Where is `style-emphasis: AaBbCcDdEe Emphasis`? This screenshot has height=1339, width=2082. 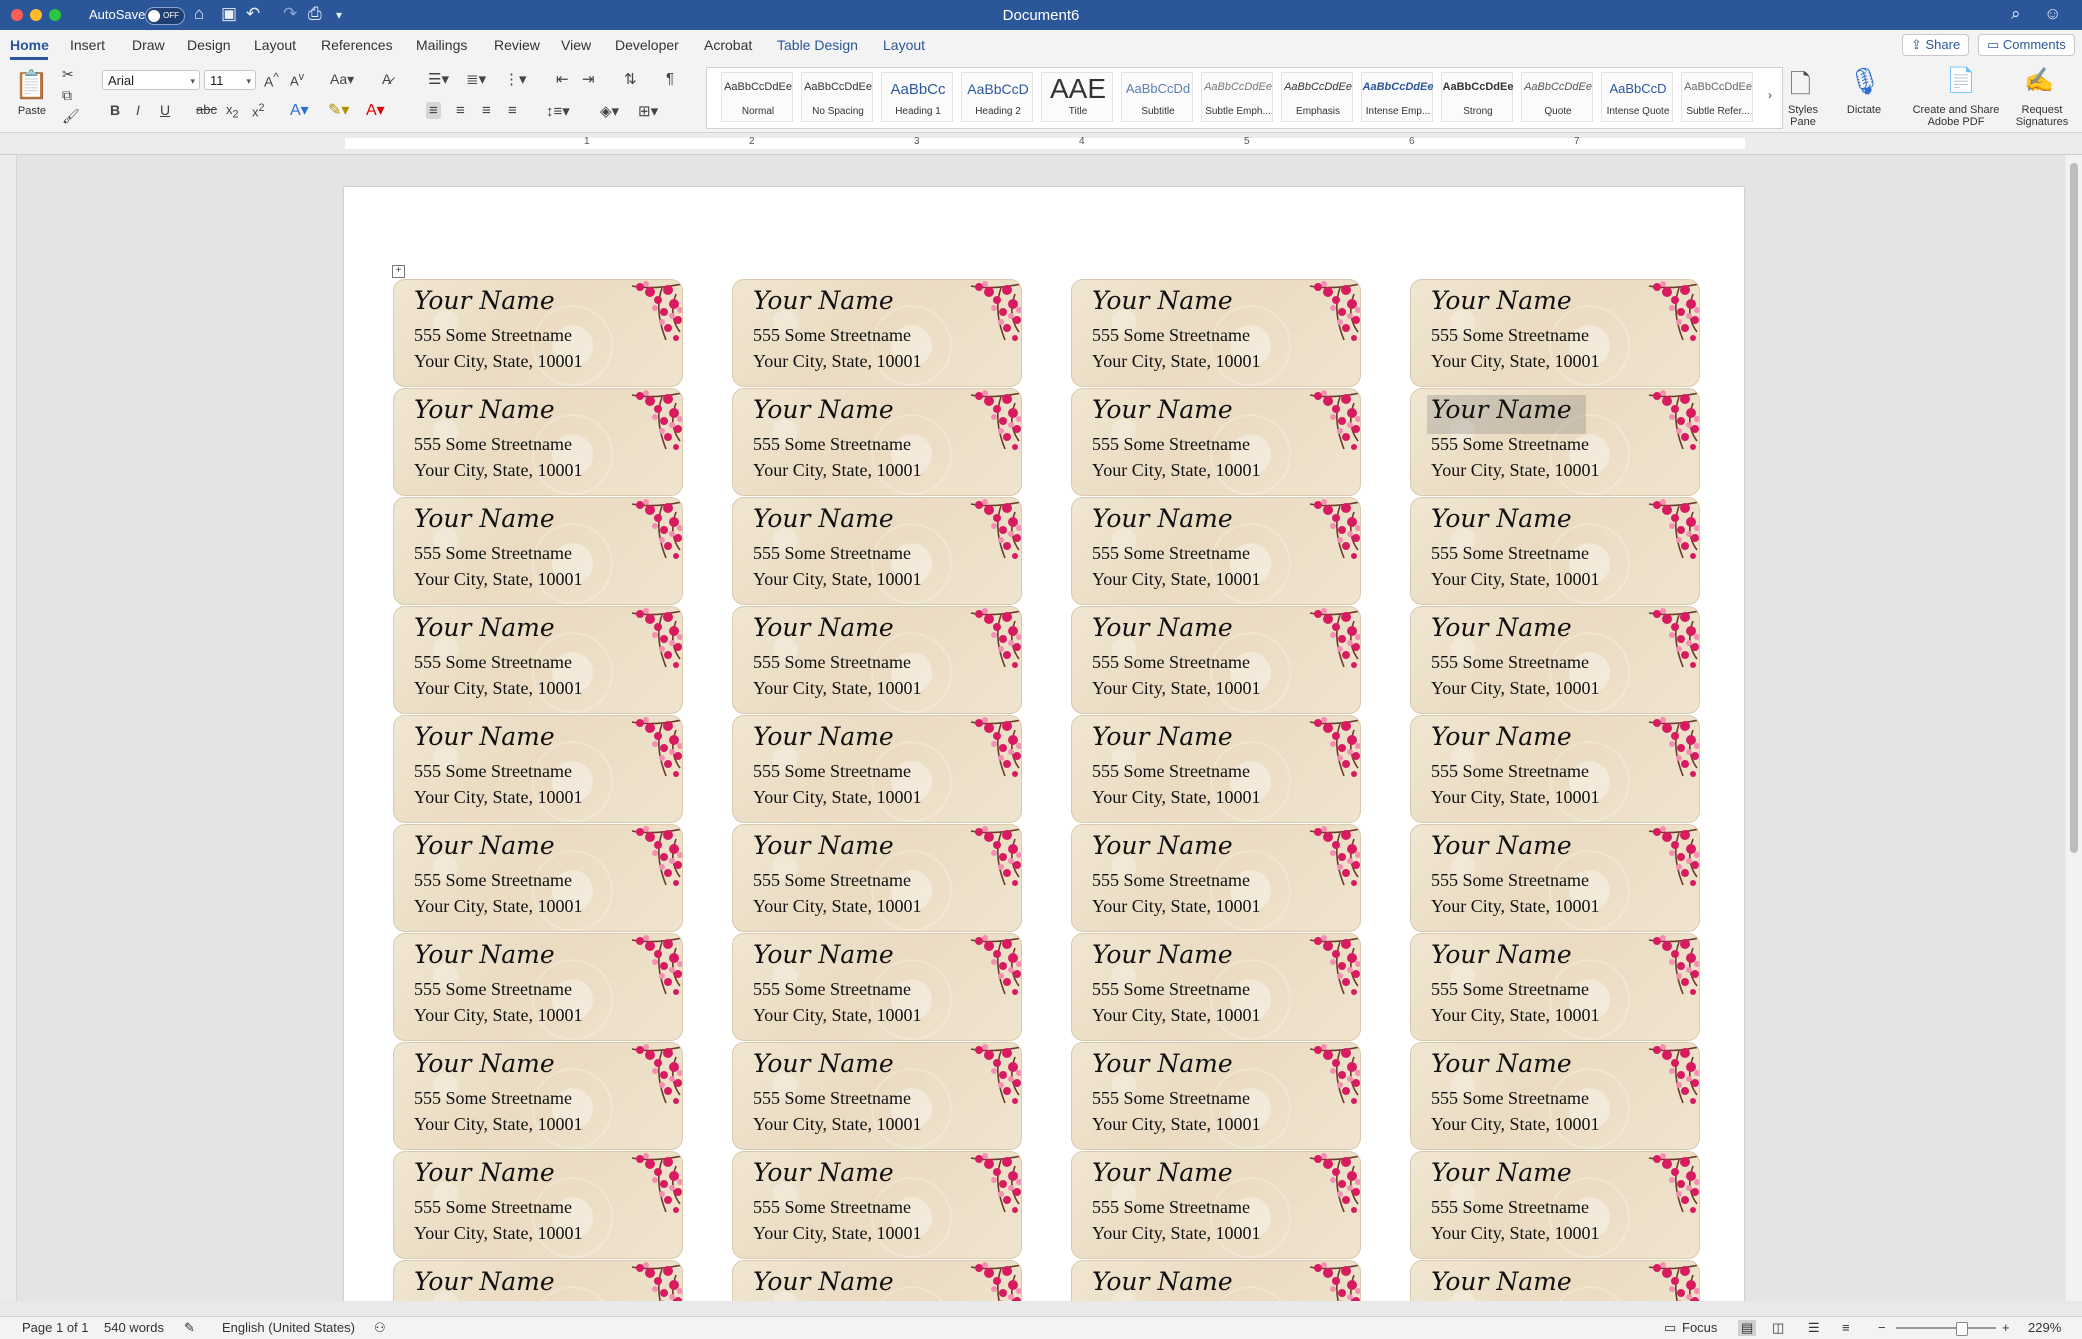
style-emphasis: AaBbCcDdEe Emphasis is located at coordinates (1317, 97).